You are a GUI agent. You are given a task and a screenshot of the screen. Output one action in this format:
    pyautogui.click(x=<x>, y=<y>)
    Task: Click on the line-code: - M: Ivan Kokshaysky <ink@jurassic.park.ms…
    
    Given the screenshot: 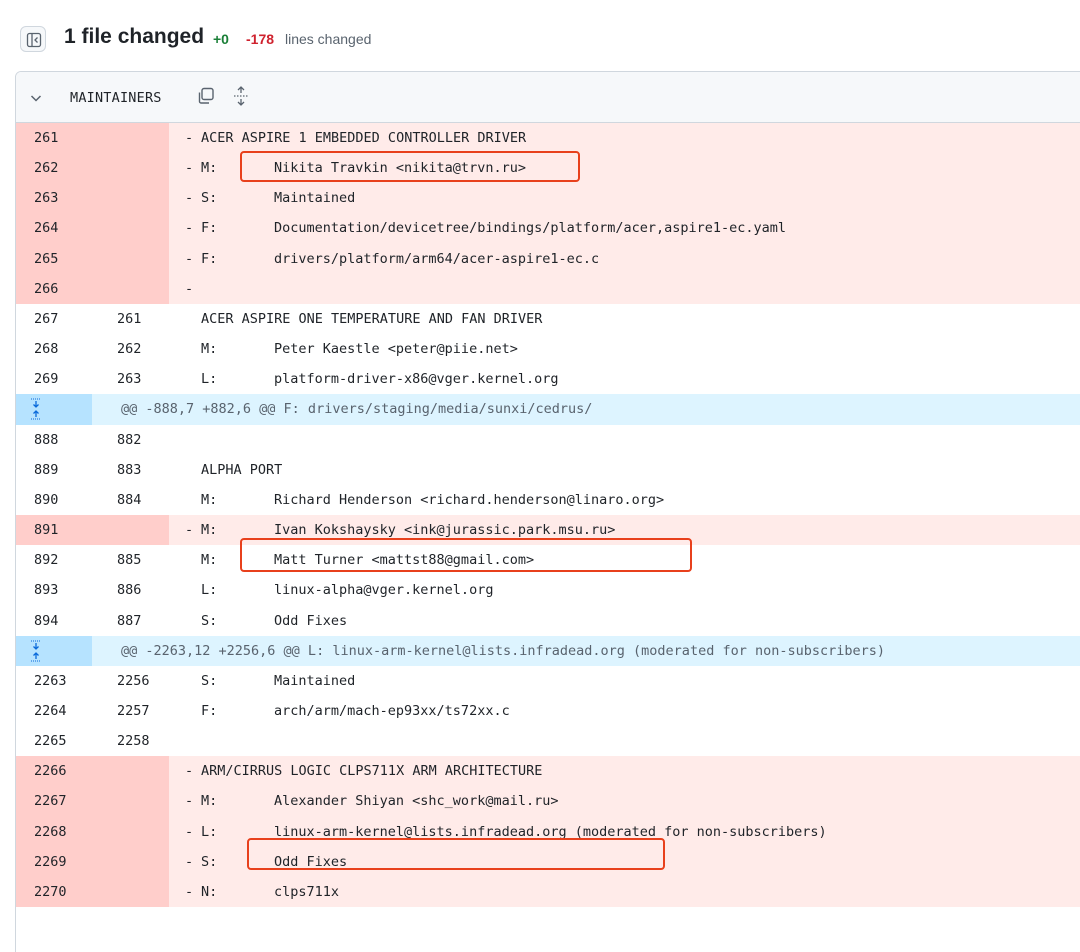 What is the action you would take?
    pyautogui.click(x=624, y=530)
    